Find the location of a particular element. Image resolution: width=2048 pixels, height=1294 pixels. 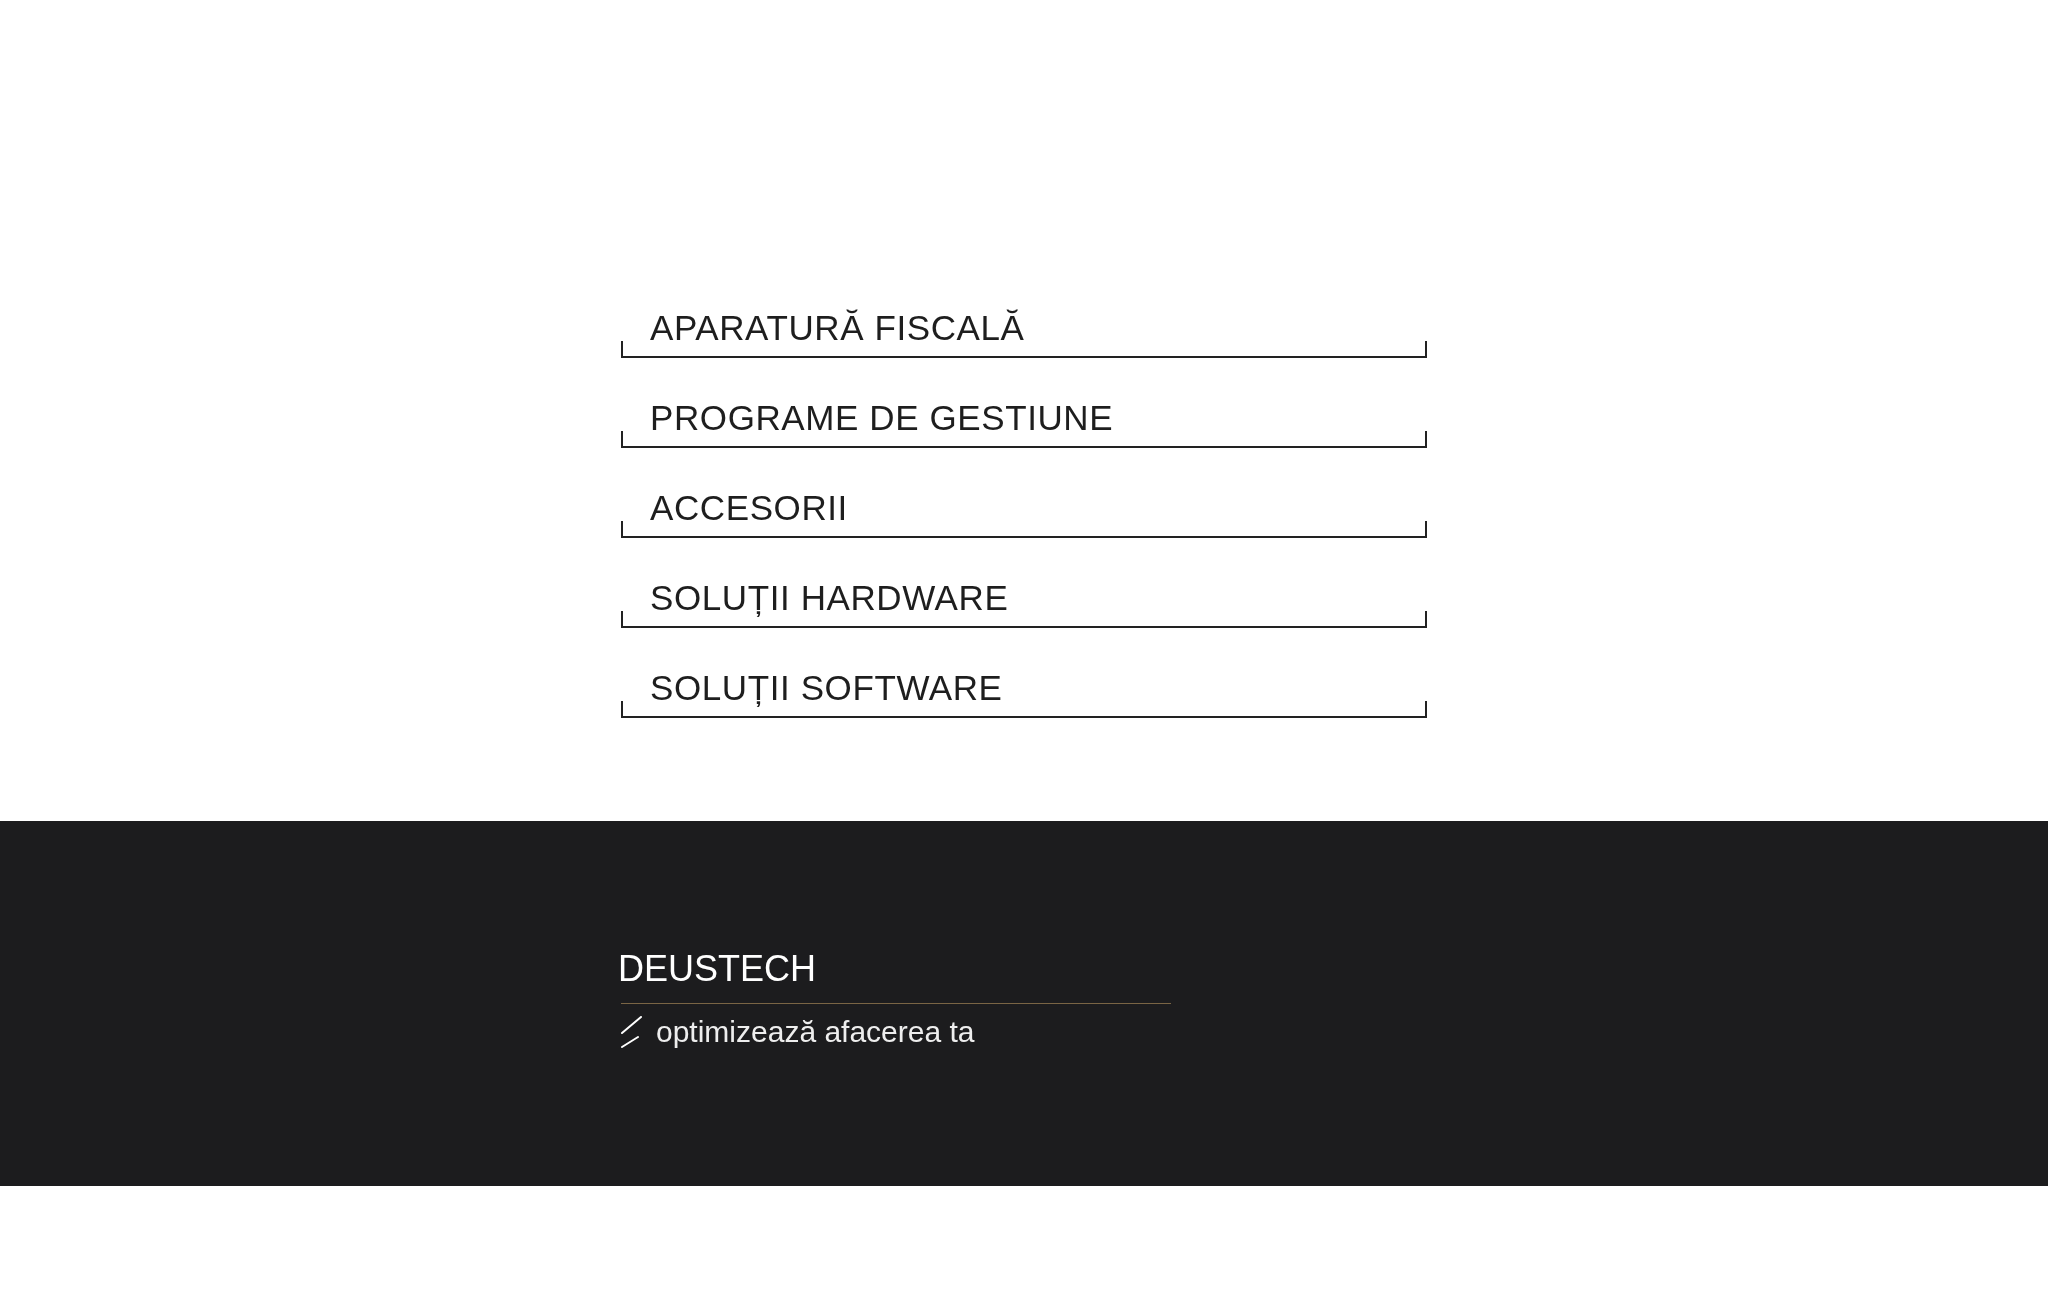

menu-link: SOLUȚII HARDWARE is located at coordinates (1024, 603).